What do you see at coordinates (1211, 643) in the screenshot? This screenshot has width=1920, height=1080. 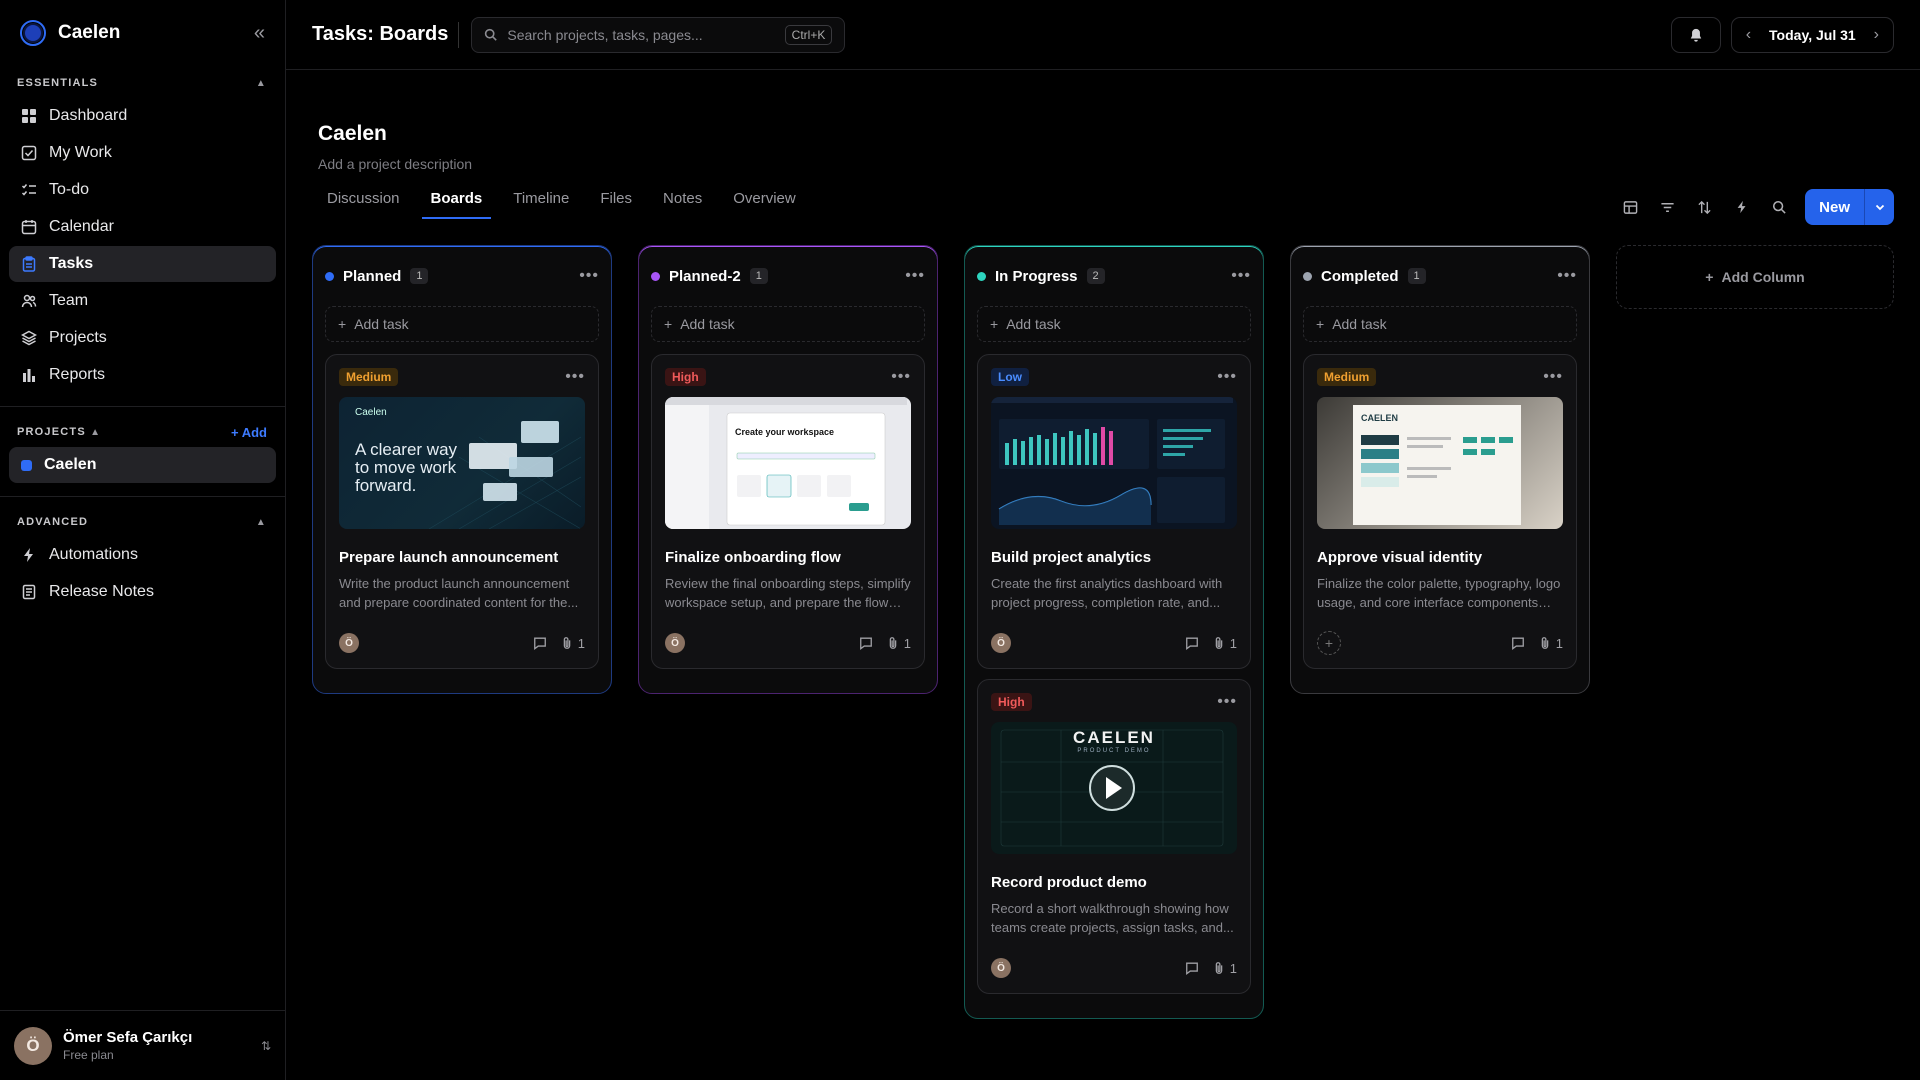 I see `card-meta: 1` at bounding box center [1211, 643].